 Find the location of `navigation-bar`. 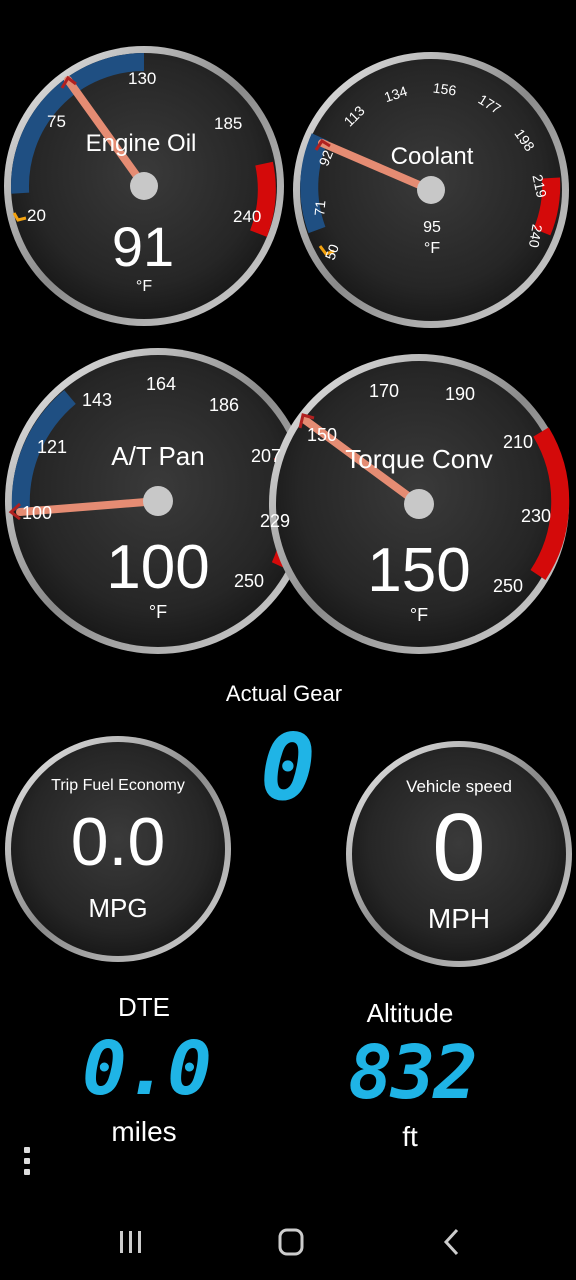

navigation-bar is located at coordinates (288, 1240).